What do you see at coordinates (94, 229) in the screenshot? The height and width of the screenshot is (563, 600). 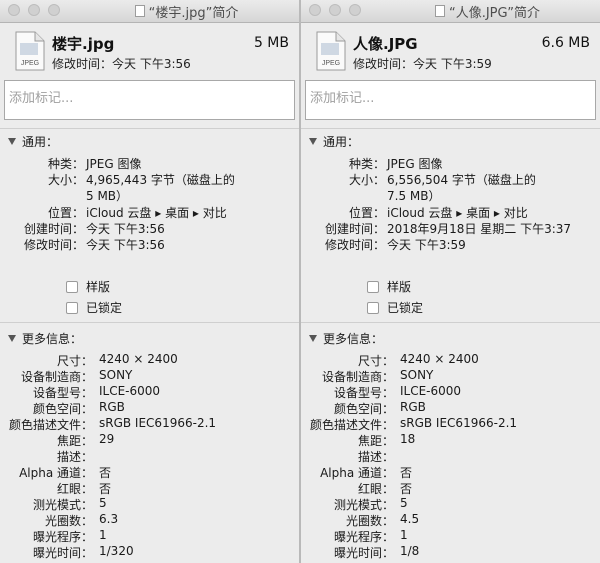 I see `info-row-created: 创建时间： 今天 下午3:56` at bounding box center [94, 229].